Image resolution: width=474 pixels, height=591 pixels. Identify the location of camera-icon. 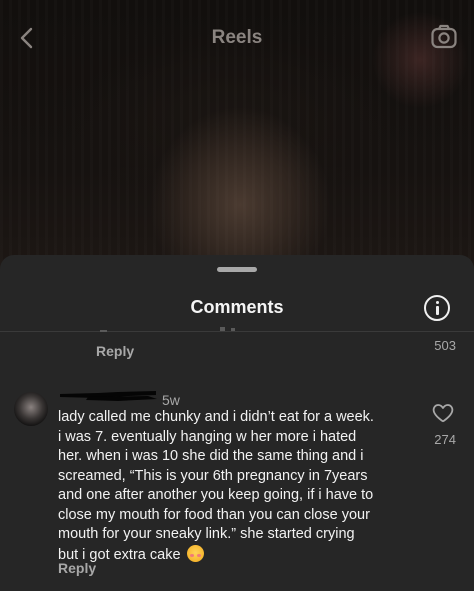
(444, 37).